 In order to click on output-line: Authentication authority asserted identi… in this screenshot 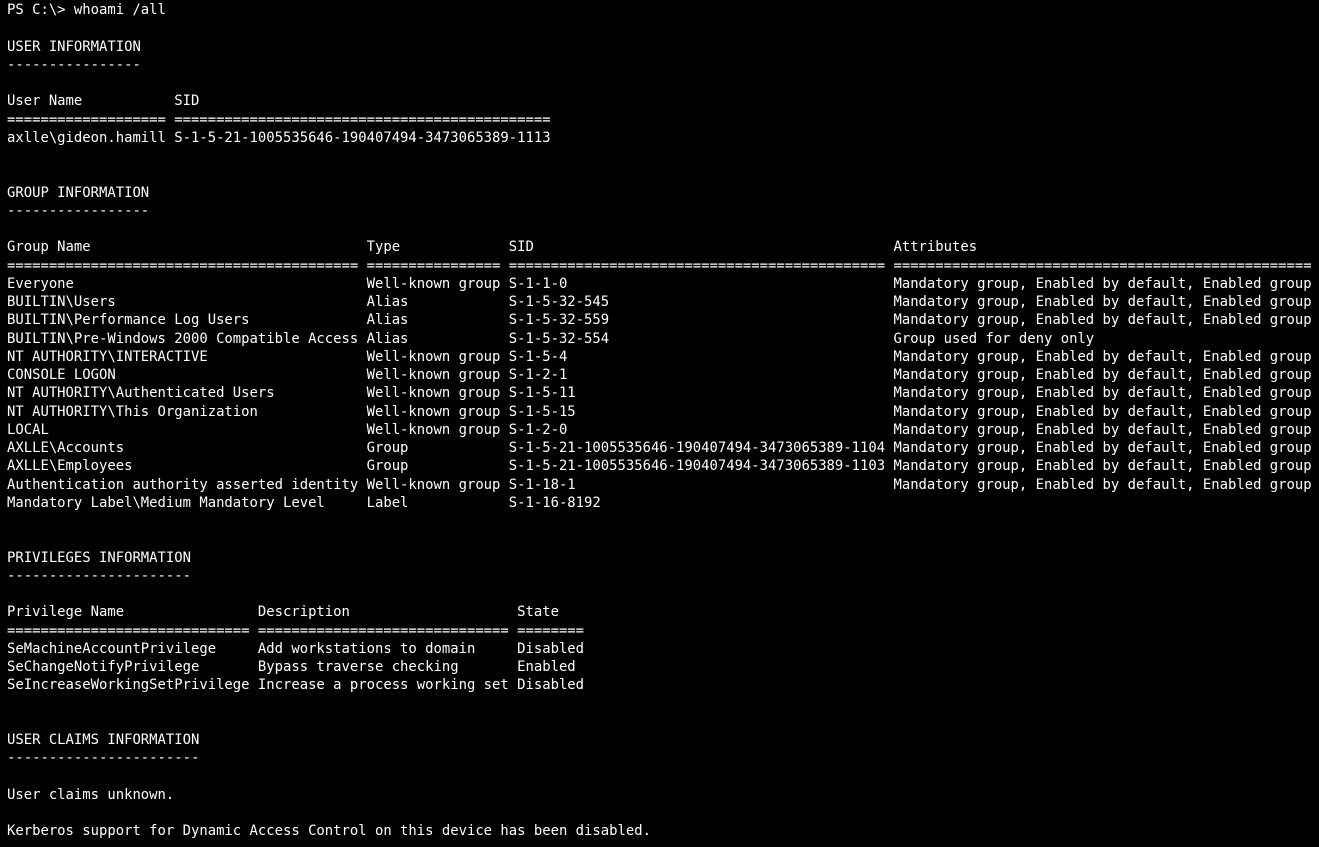, I will do `click(659, 484)`.